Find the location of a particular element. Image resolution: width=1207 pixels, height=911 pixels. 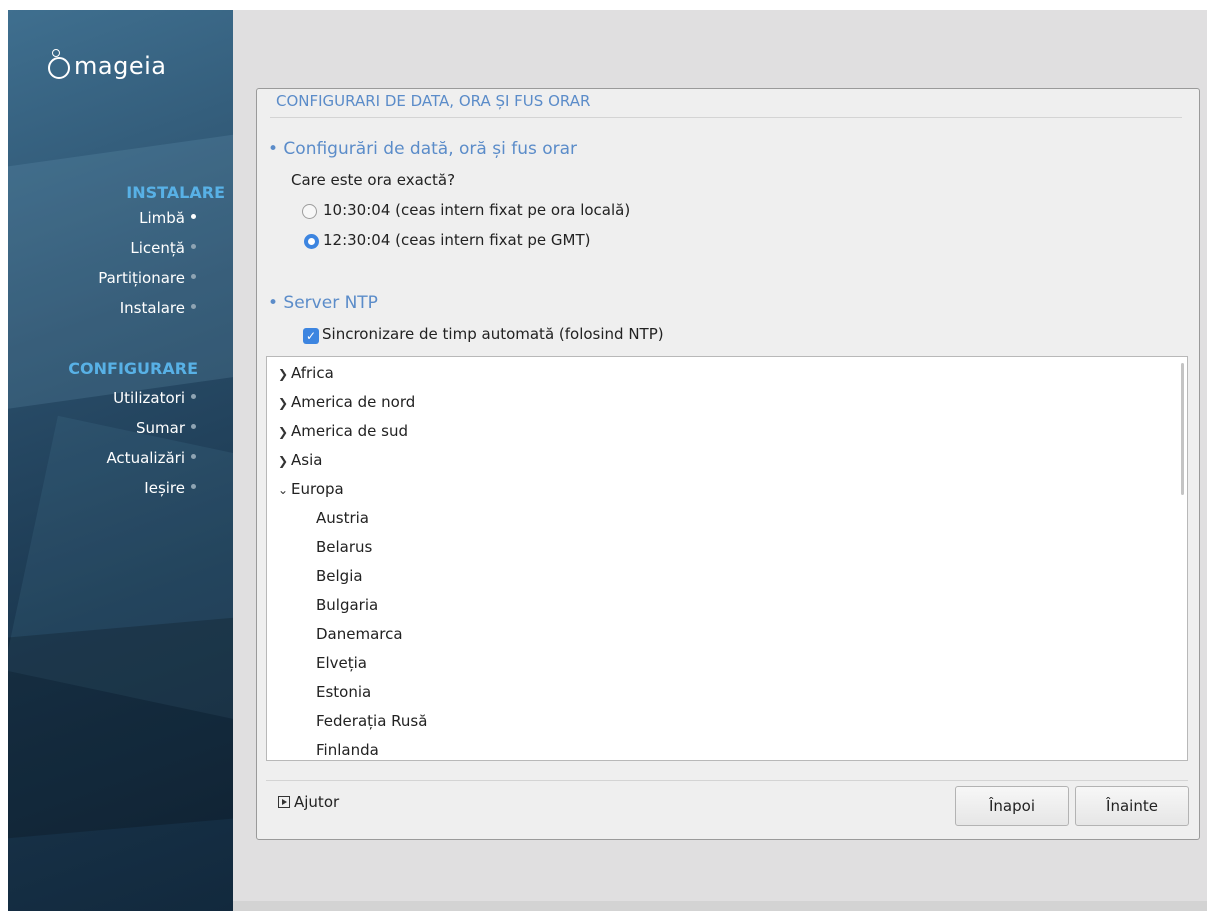

tree-item-north-america: ❯ America de nord is located at coordinates (345, 402).